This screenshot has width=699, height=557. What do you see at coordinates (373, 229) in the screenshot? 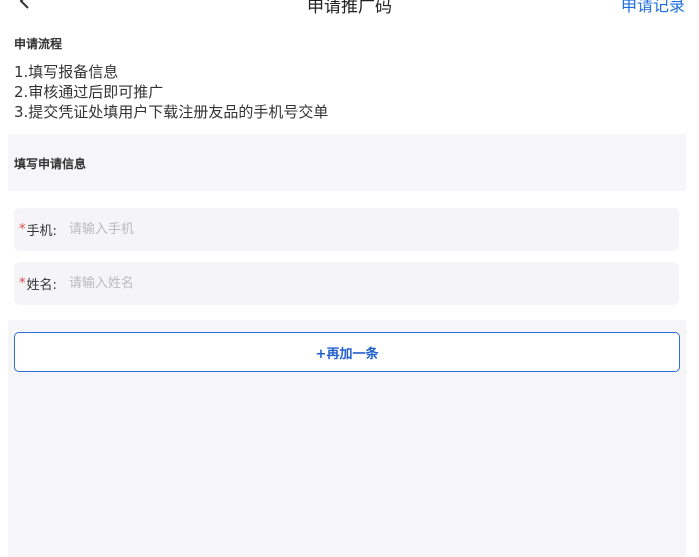
I see `phone-input` at bounding box center [373, 229].